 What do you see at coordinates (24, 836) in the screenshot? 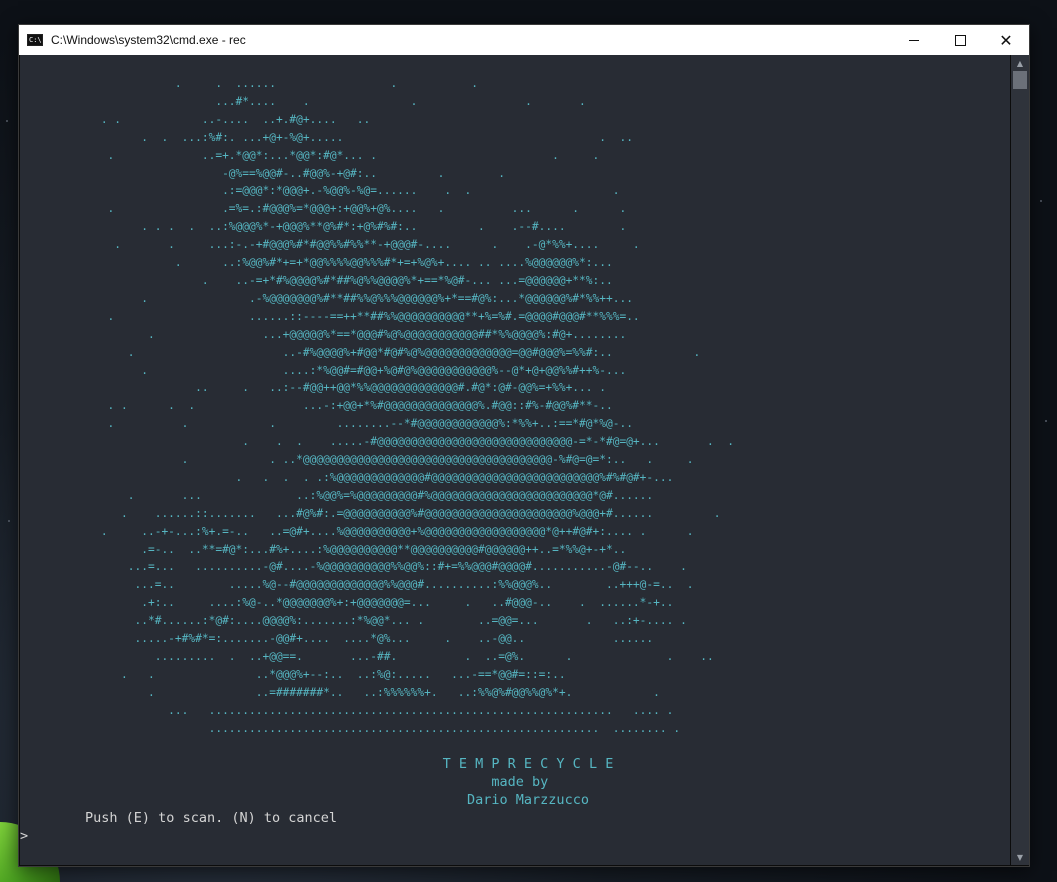
I see `prompt-cursor: >` at bounding box center [24, 836].